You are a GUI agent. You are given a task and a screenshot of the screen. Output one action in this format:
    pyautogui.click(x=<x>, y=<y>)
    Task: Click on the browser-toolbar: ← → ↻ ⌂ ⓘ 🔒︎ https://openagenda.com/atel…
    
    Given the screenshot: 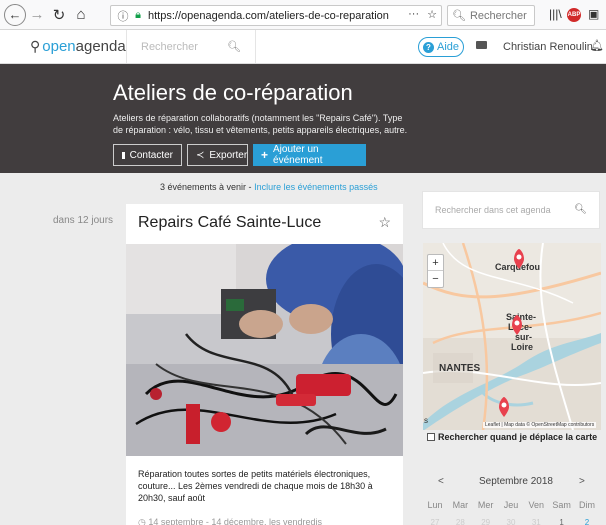 What is the action you would take?
    pyautogui.click(x=303, y=15)
    